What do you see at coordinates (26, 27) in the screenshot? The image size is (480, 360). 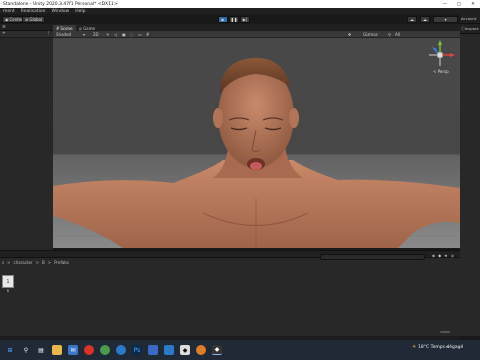 I see `hierarchy-header: ≡` at bounding box center [26, 27].